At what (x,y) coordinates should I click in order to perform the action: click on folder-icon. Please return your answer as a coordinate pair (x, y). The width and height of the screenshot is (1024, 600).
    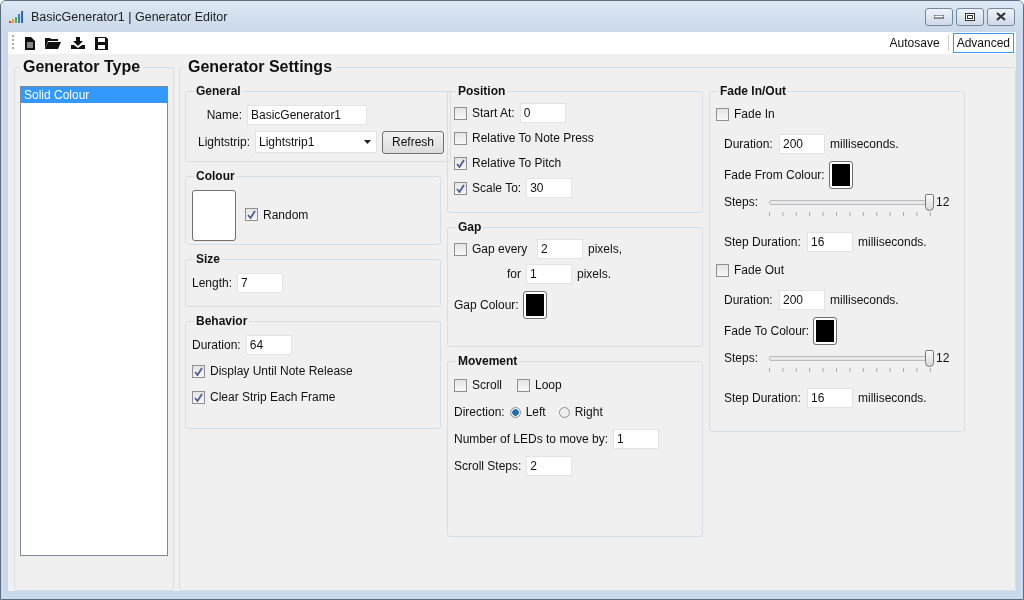
    Looking at the image, I should click on (53, 43).